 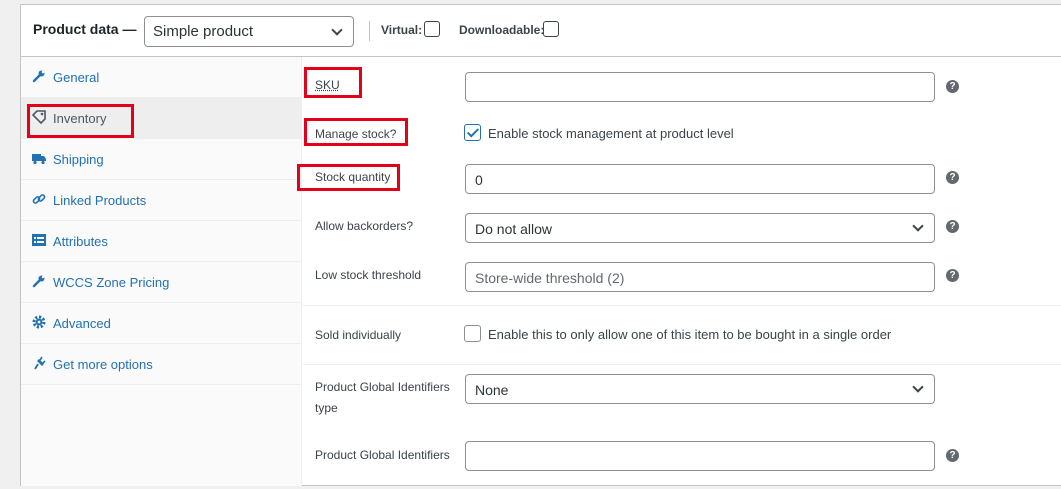 I want to click on tab-wccs-zone-pricing: WCCS Zone Pricing, so click(x=161, y=282).